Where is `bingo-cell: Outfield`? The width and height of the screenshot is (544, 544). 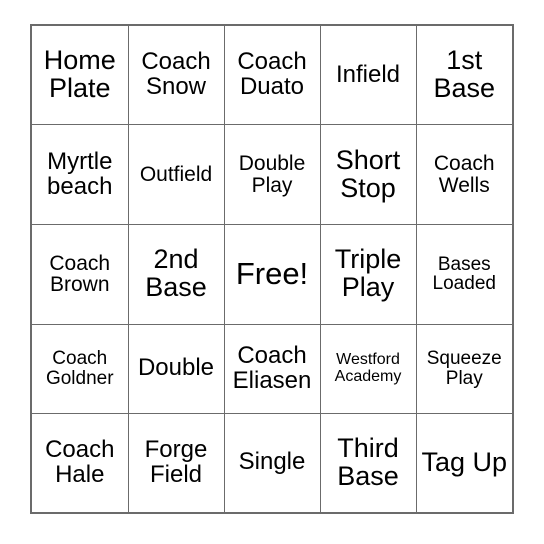 bingo-cell: Outfield is located at coordinates (176, 174).